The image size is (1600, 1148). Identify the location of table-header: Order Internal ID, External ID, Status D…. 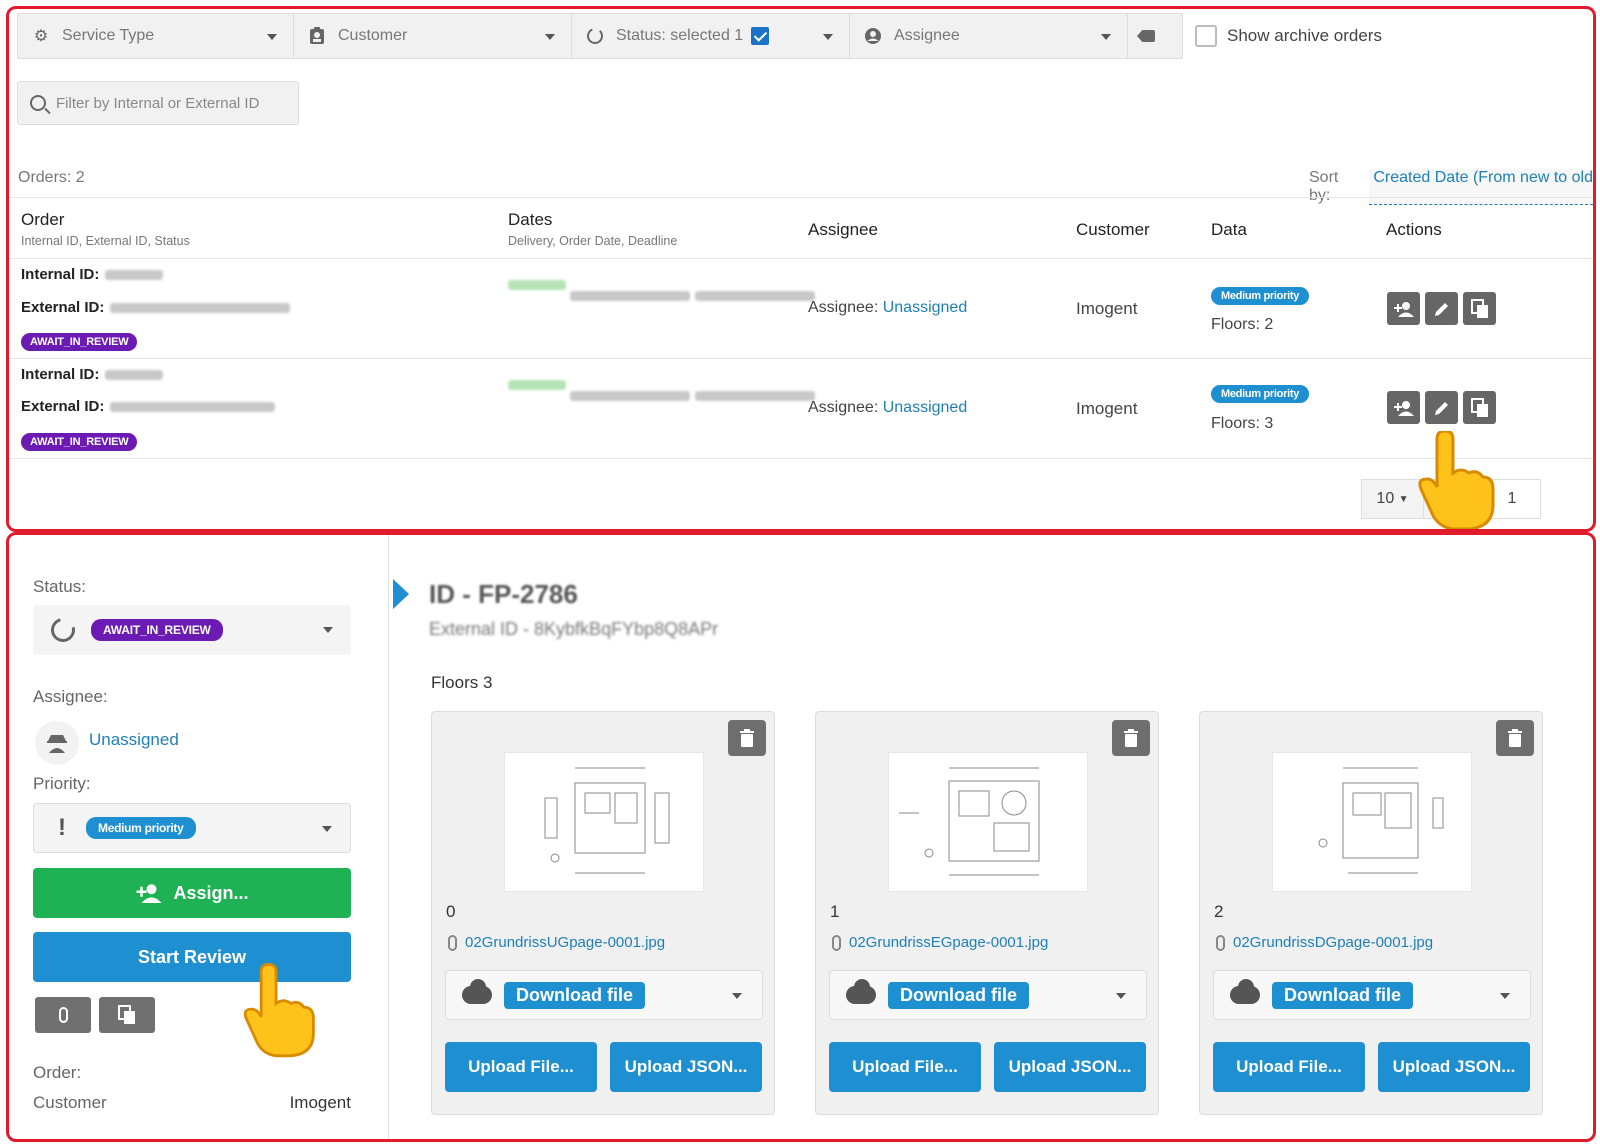
(801, 228).